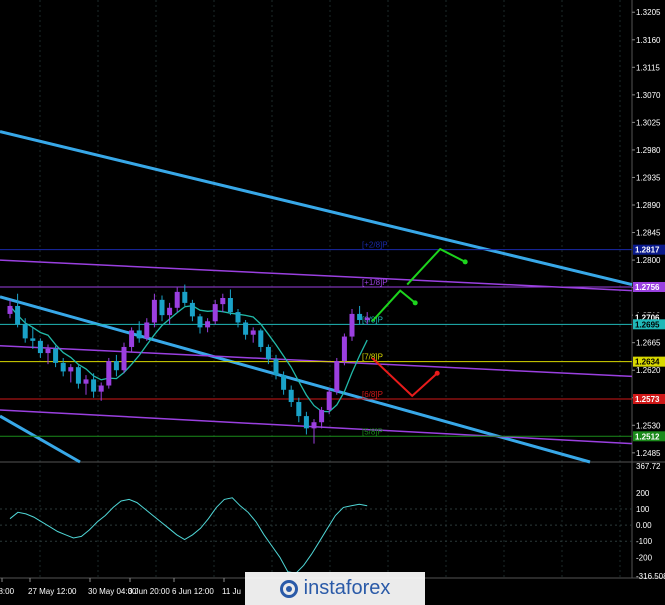 The width and height of the screenshot is (665, 605). What do you see at coordinates (288, 588) in the screenshot?
I see `instaforex-logo-icon` at bounding box center [288, 588].